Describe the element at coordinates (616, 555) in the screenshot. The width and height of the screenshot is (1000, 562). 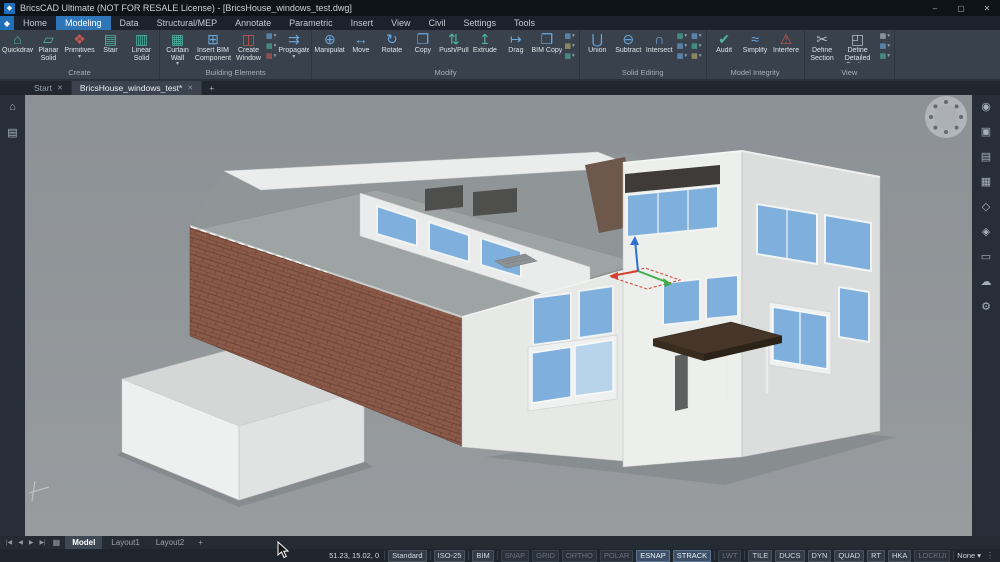
I see `toggle-polar: POLAR` at that location.